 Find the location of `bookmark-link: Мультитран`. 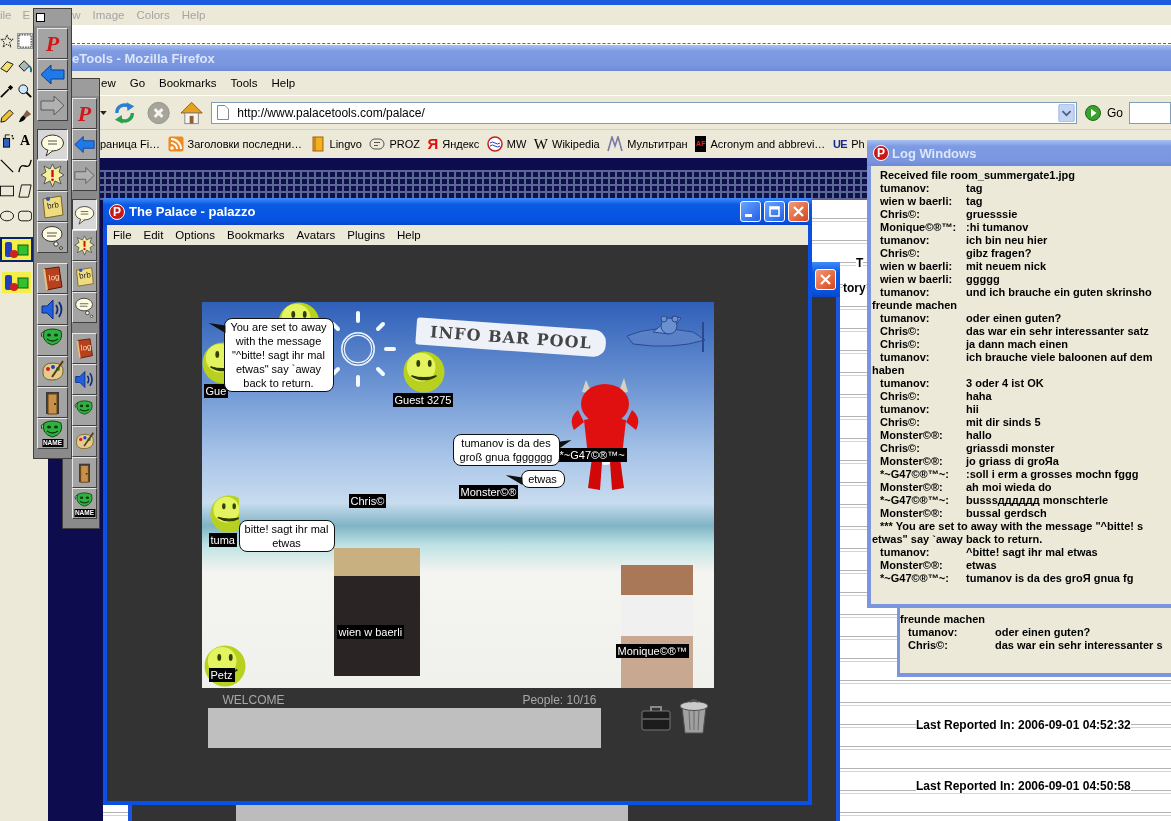

bookmark-link: Мультитран is located at coordinates (647, 144).